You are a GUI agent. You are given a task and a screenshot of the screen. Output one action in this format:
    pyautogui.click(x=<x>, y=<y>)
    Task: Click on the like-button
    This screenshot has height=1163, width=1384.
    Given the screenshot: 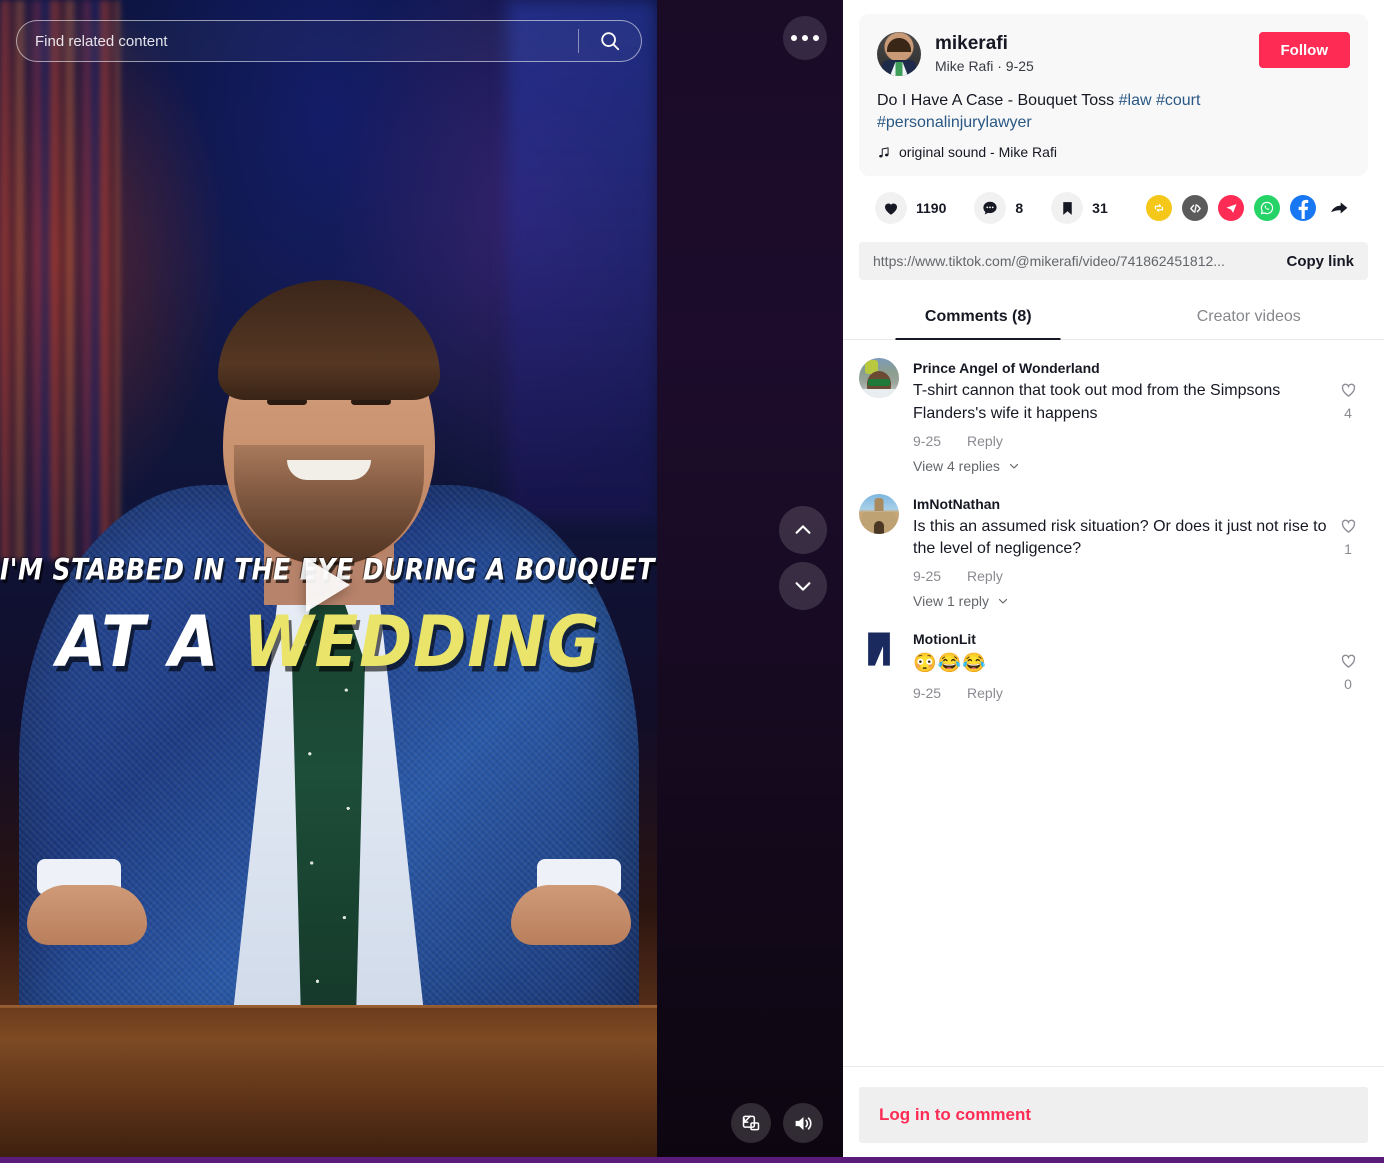 What is the action you would take?
    pyautogui.click(x=891, y=208)
    